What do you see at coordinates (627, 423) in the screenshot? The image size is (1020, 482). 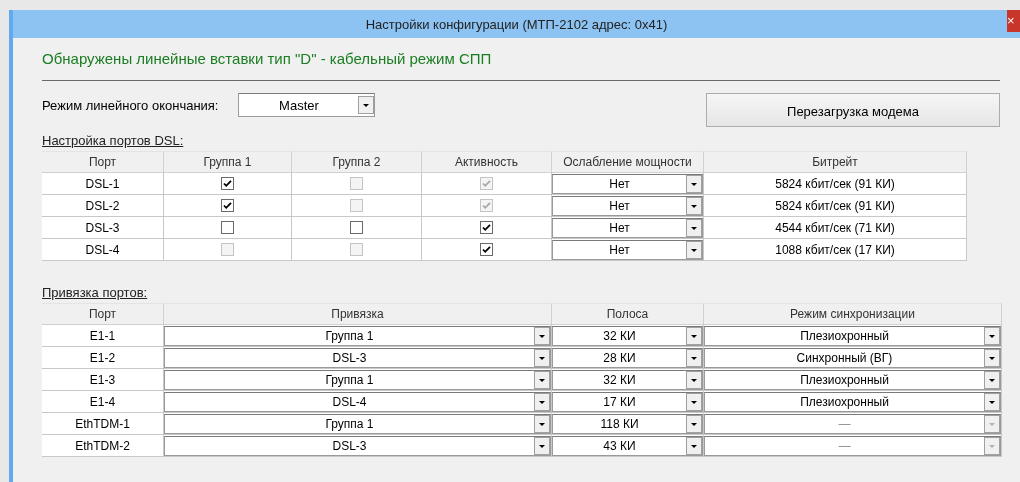 I see `dropdown: 118 КИ` at bounding box center [627, 423].